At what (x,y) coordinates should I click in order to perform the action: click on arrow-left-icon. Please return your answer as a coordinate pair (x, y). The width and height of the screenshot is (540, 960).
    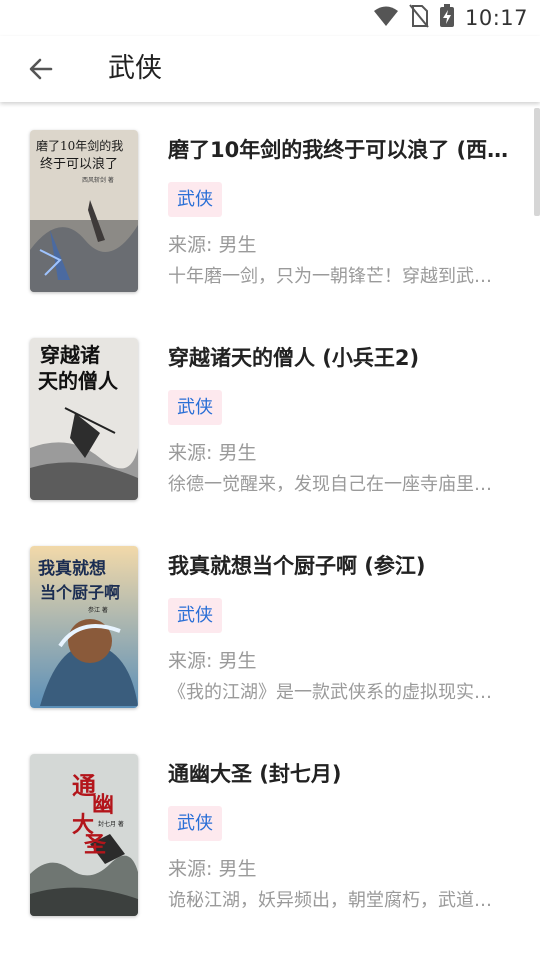
    Looking at the image, I should click on (41, 69).